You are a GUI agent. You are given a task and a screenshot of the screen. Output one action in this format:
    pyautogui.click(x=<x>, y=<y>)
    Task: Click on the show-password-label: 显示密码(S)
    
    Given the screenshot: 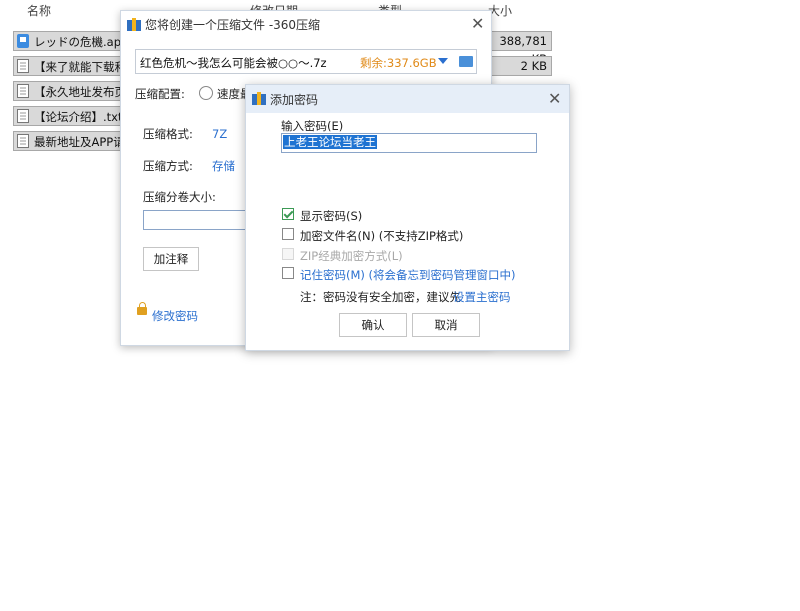 What is the action you would take?
    pyautogui.click(x=331, y=216)
    